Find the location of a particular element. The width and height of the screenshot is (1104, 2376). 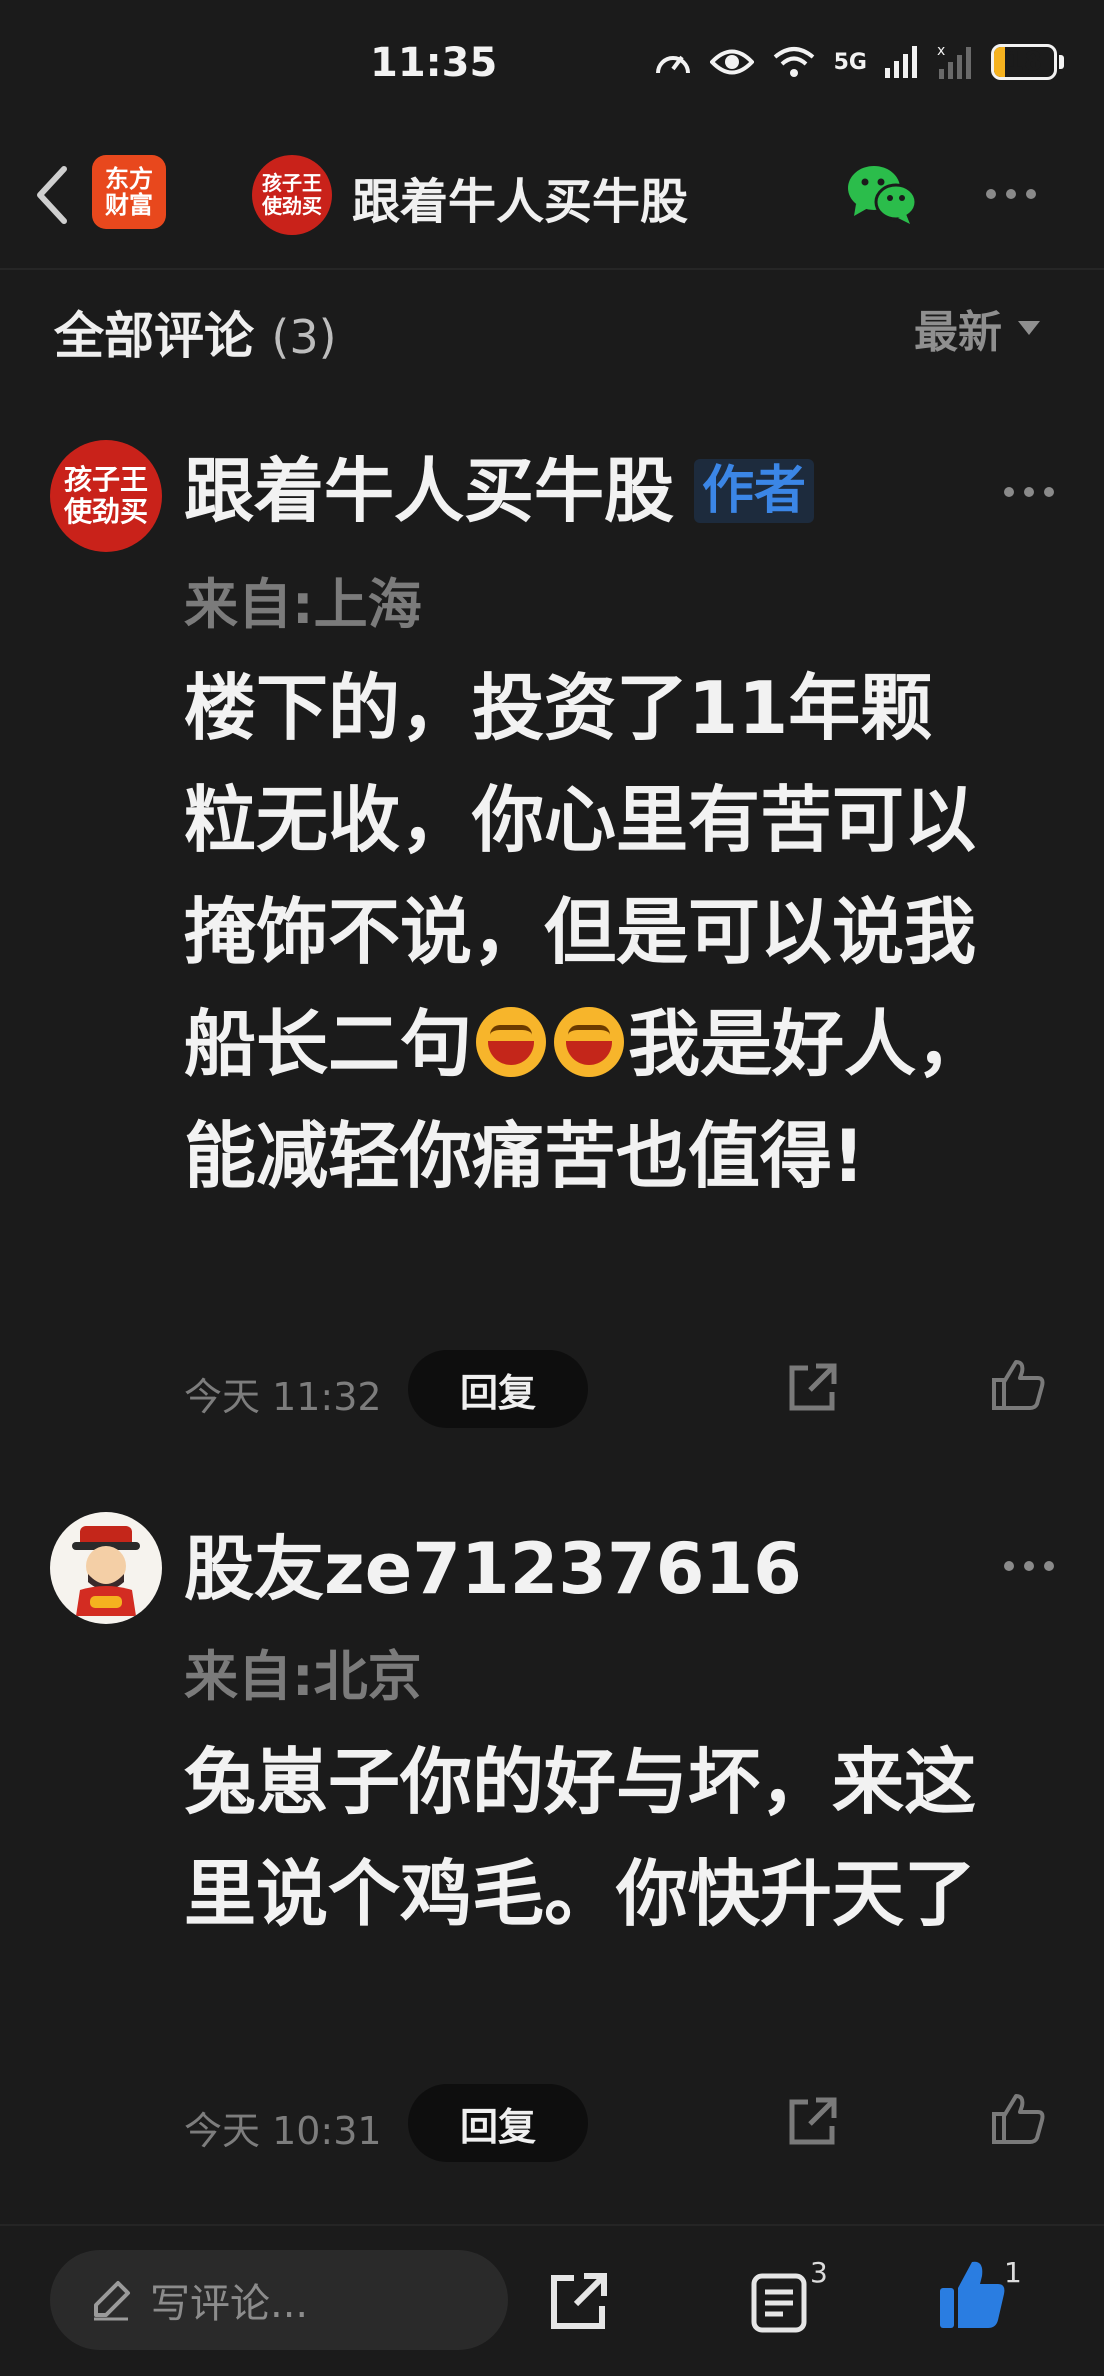

comment-location: 来自:上海 is located at coordinates (303, 604).